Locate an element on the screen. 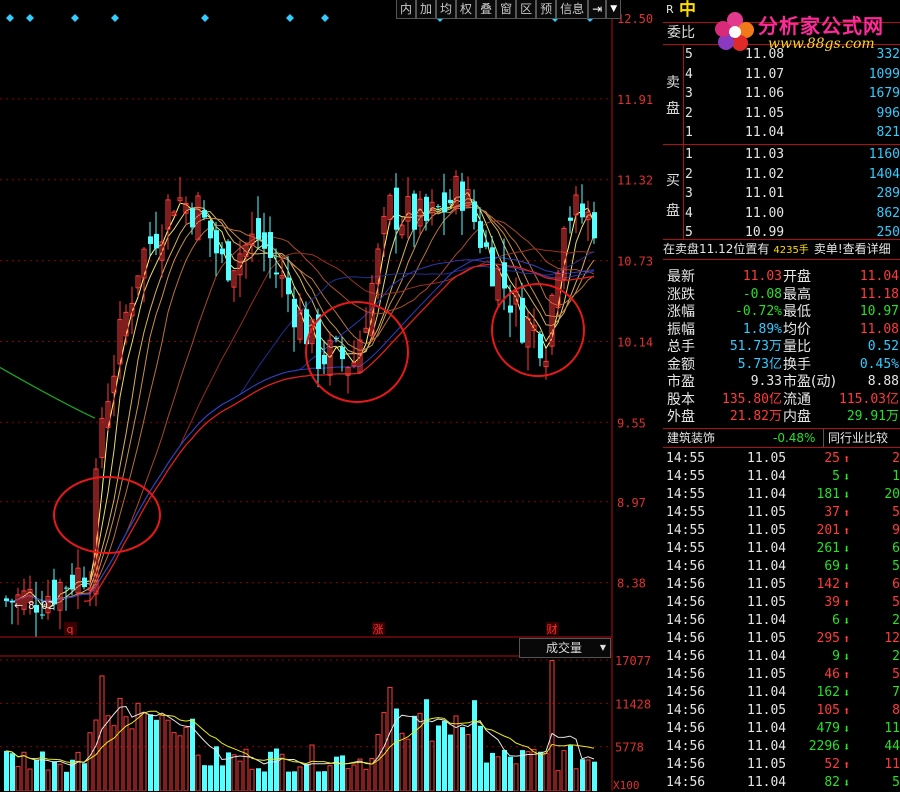 The image size is (900, 792). ask-row: 4 11.07 1099 is located at coordinates (781, 75).